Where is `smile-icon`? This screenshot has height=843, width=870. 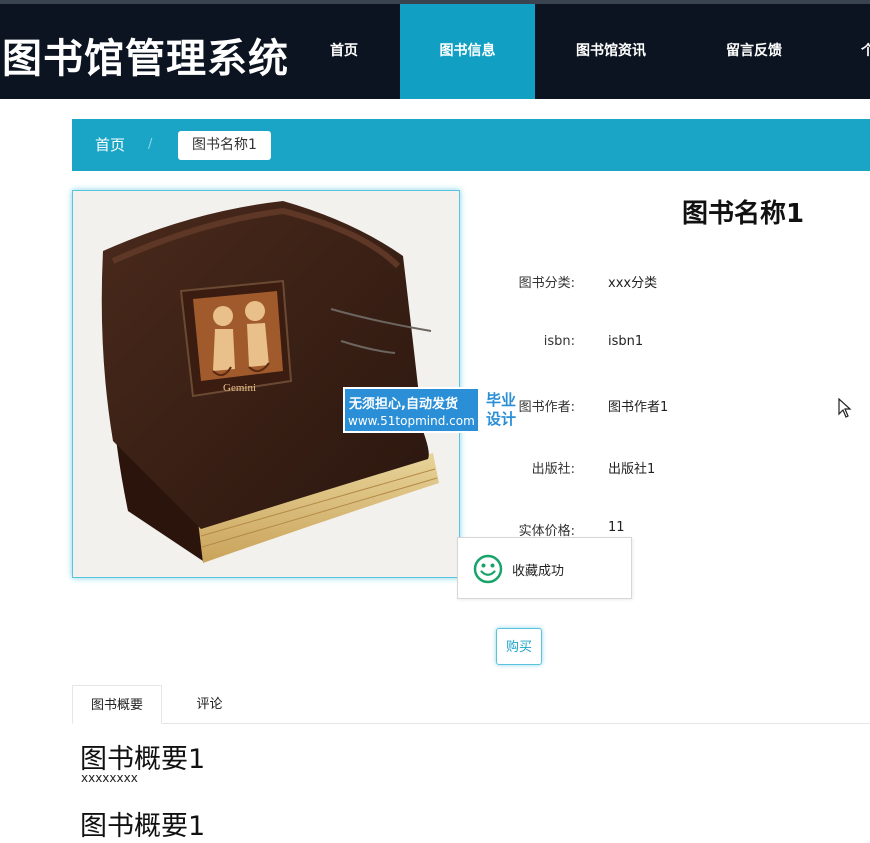 smile-icon is located at coordinates (488, 569).